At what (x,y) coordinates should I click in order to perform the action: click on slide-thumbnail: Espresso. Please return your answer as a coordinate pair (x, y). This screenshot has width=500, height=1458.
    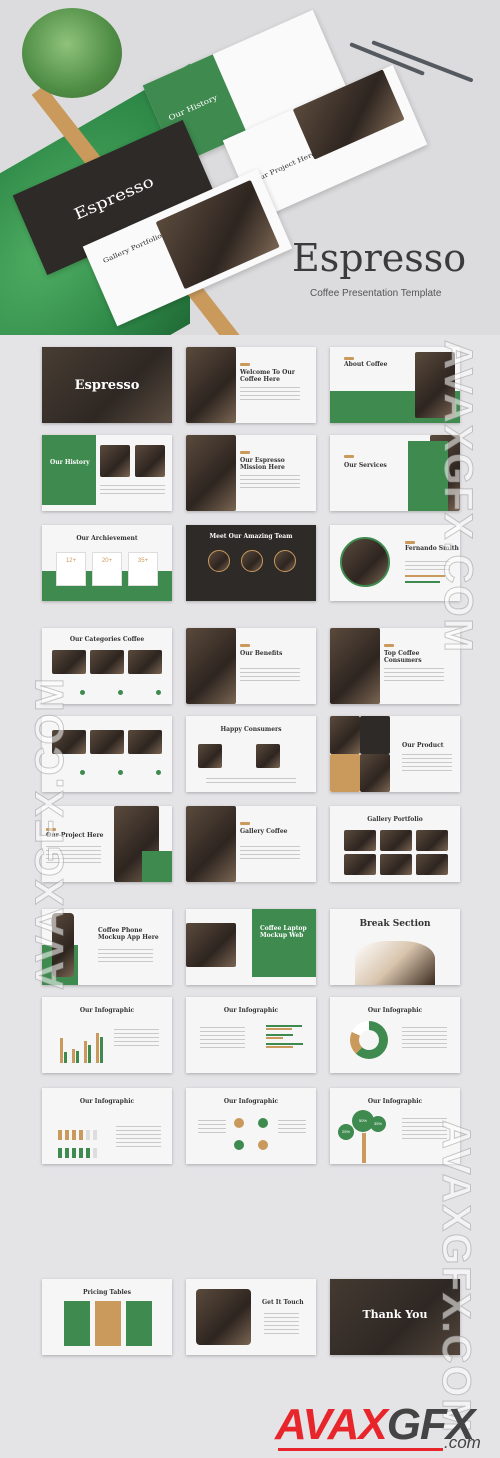
    Looking at the image, I should click on (107, 385).